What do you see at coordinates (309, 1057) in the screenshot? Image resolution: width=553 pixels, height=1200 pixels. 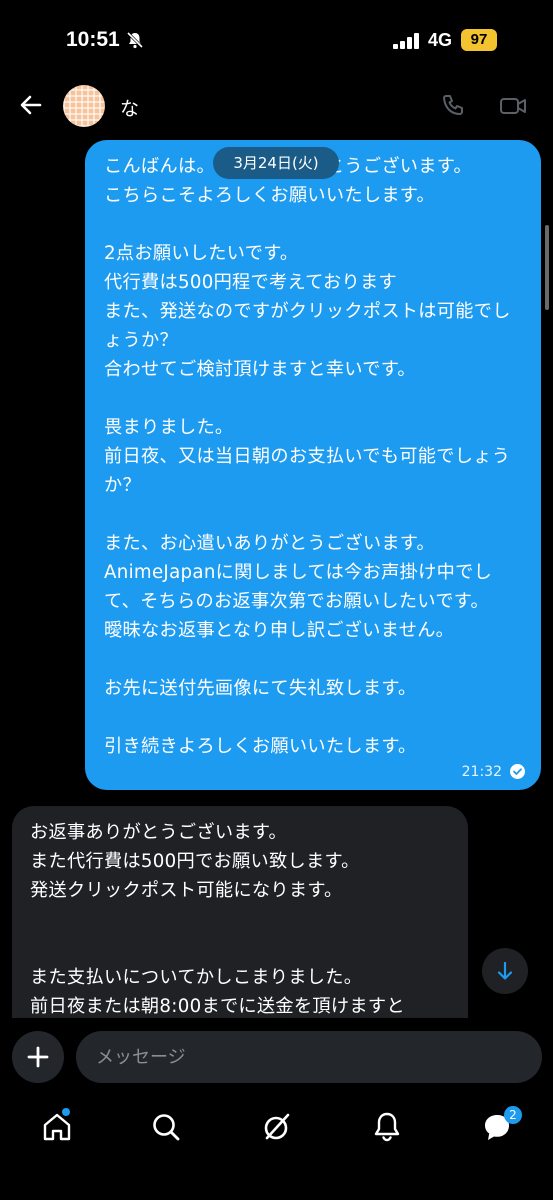 I see `message-input` at bounding box center [309, 1057].